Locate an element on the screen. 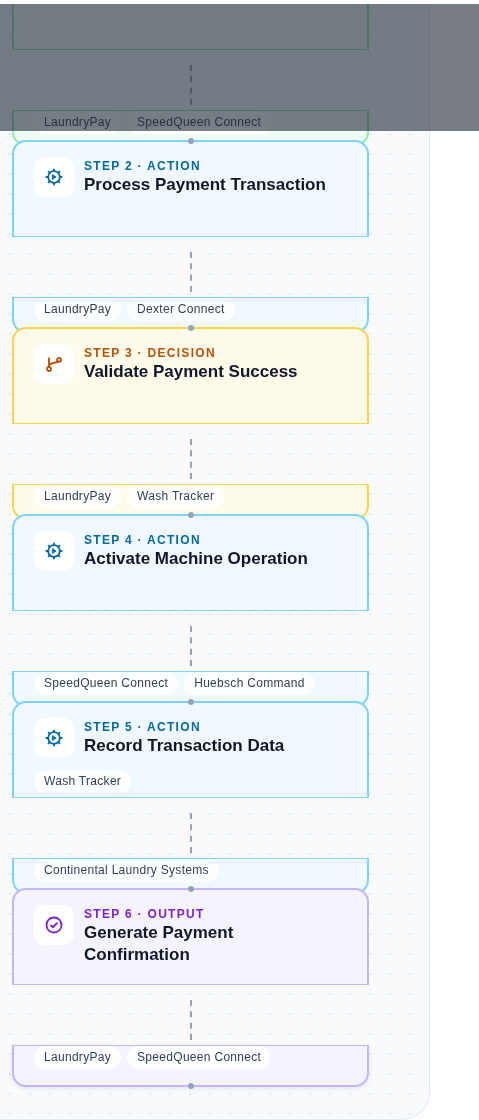  step-title: Process Payment Transaction is located at coordinates (205, 185).